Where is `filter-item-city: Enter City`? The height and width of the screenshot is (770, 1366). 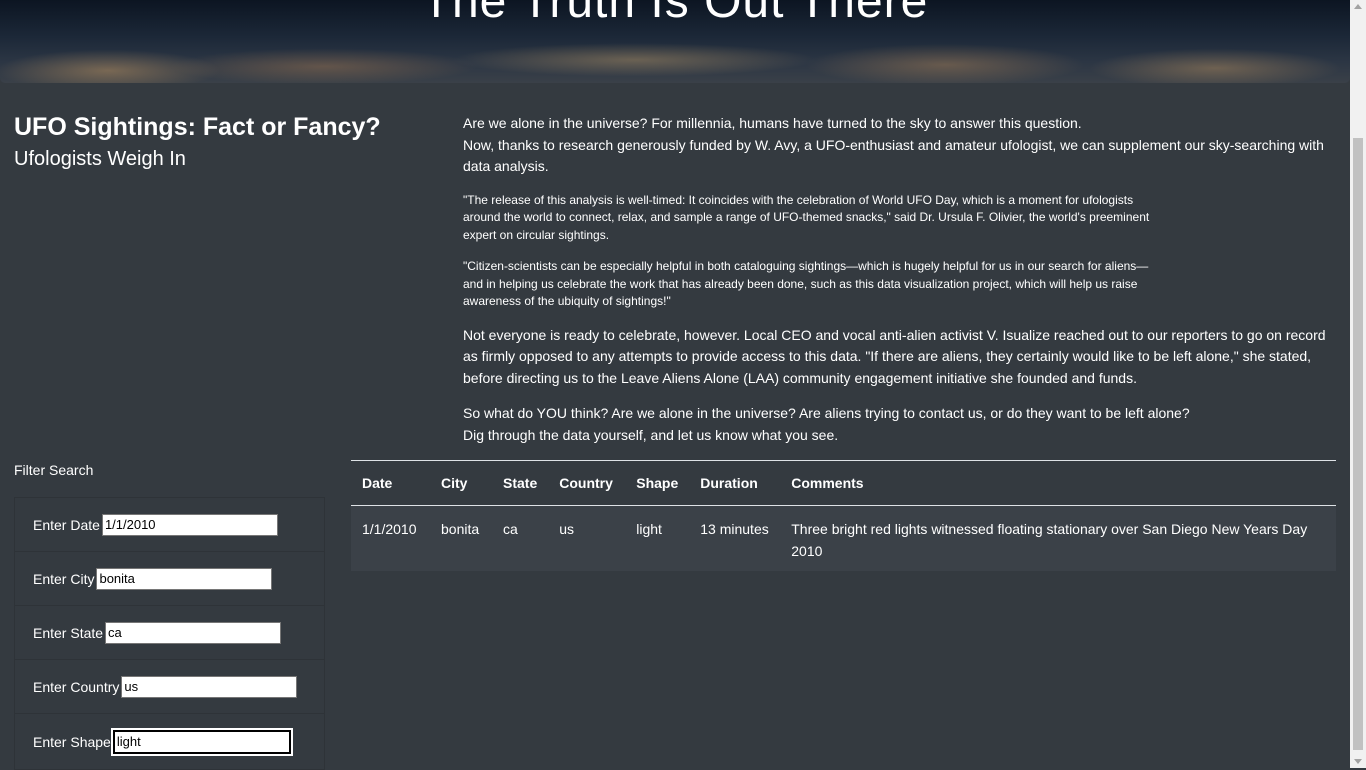
filter-item-city: Enter City is located at coordinates (169, 579).